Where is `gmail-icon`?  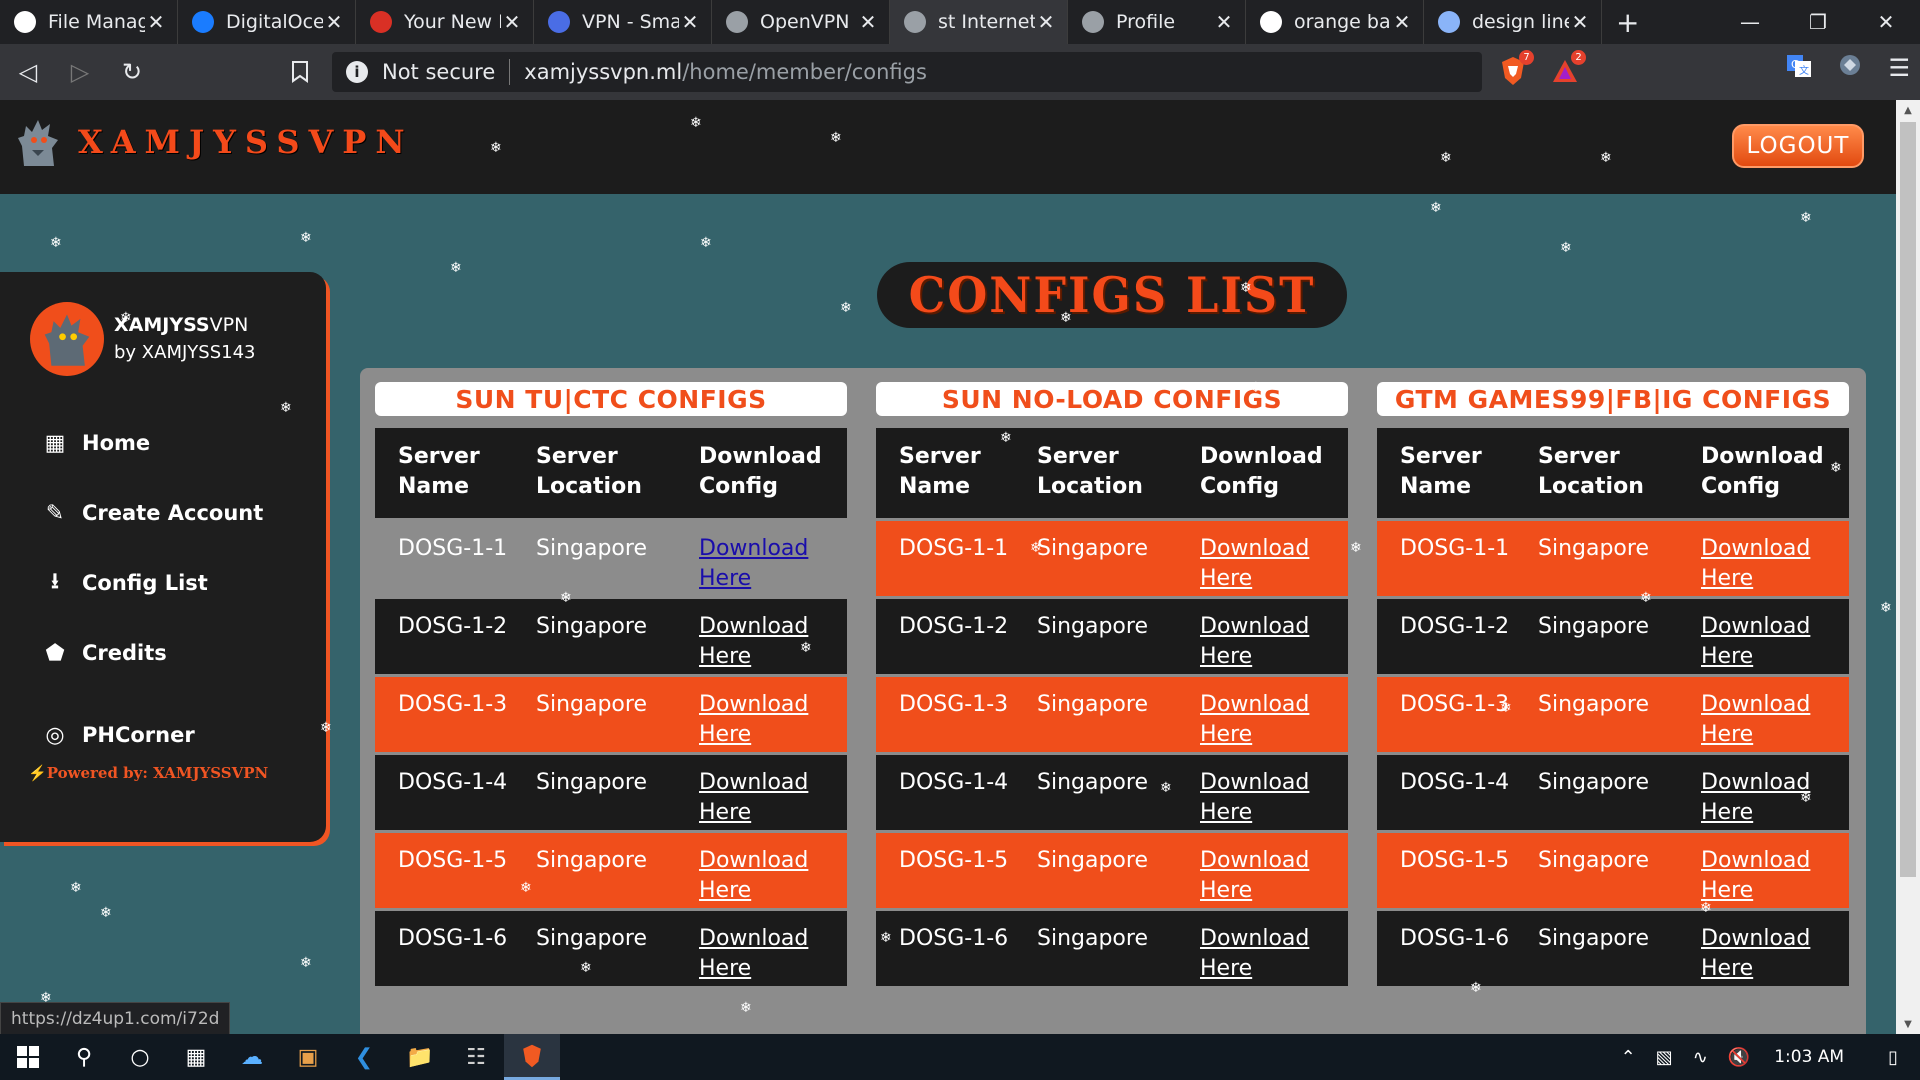
gmail-icon is located at coordinates (381, 22).